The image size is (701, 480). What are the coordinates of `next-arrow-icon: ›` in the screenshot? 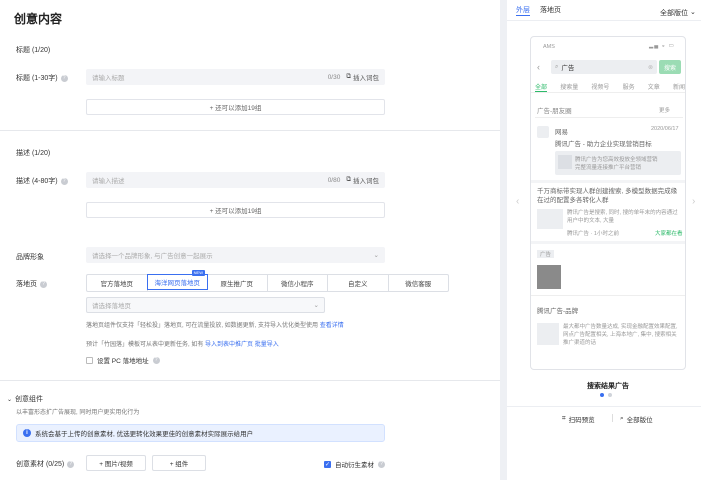 It's located at (693, 201).